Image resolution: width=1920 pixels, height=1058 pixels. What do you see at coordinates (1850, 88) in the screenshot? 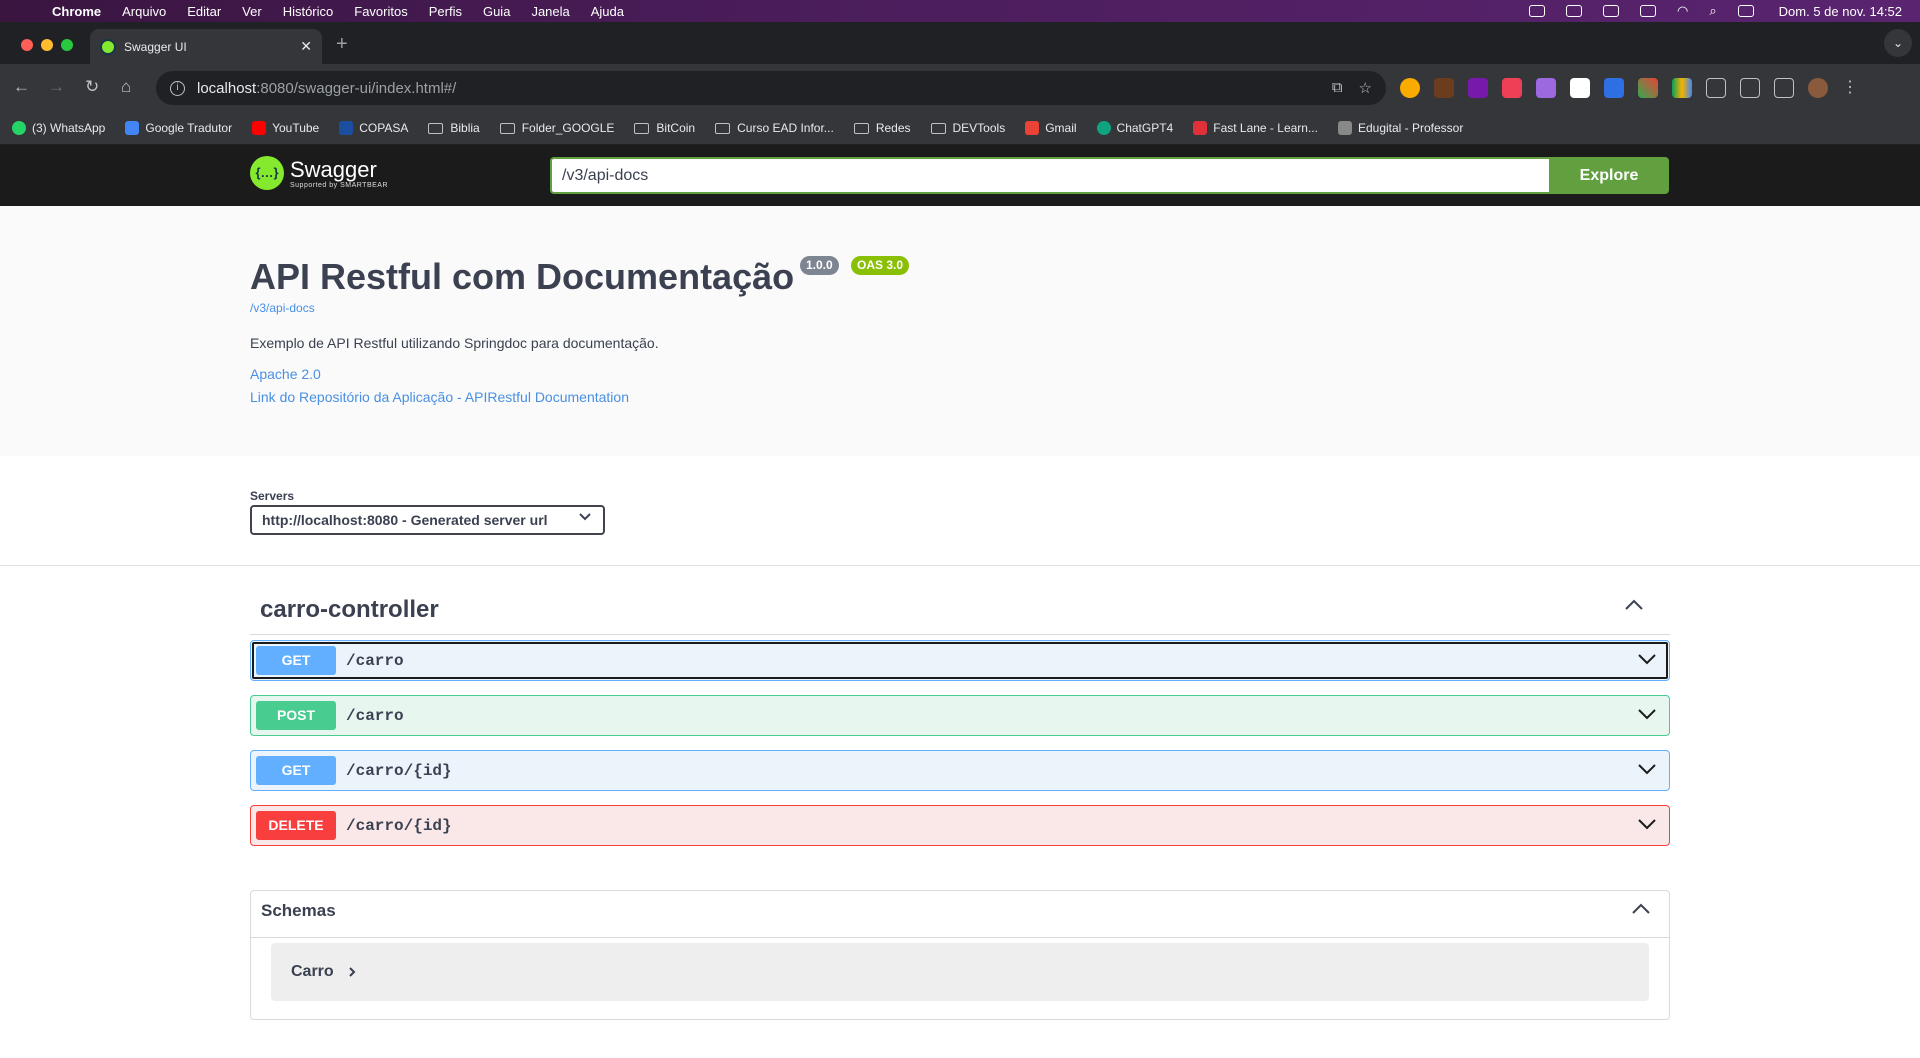
I see `chrome-menu-icon: ⋮` at bounding box center [1850, 88].